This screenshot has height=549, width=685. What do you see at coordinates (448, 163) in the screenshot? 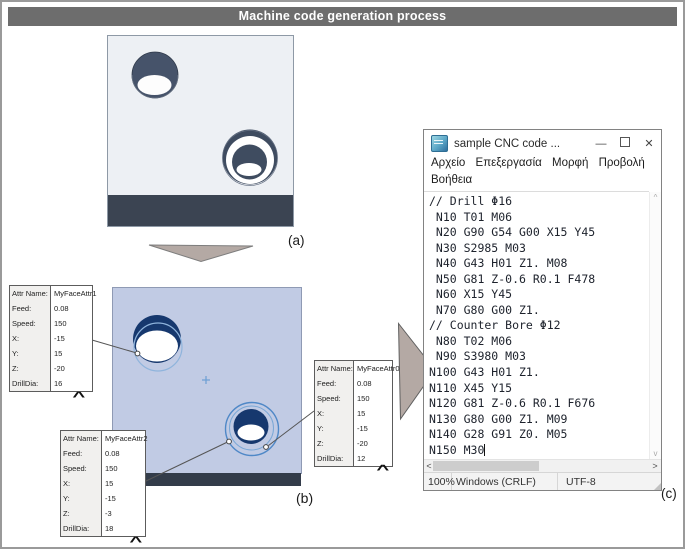
I see `menu-file: Αρχείο` at bounding box center [448, 163].